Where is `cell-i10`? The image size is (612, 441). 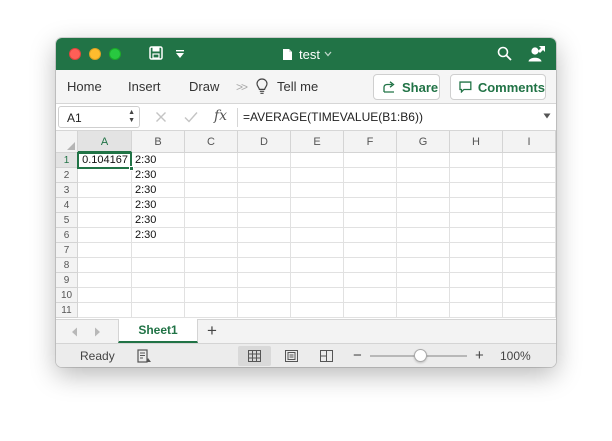 cell-i10 is located at coordinates (529, 295).